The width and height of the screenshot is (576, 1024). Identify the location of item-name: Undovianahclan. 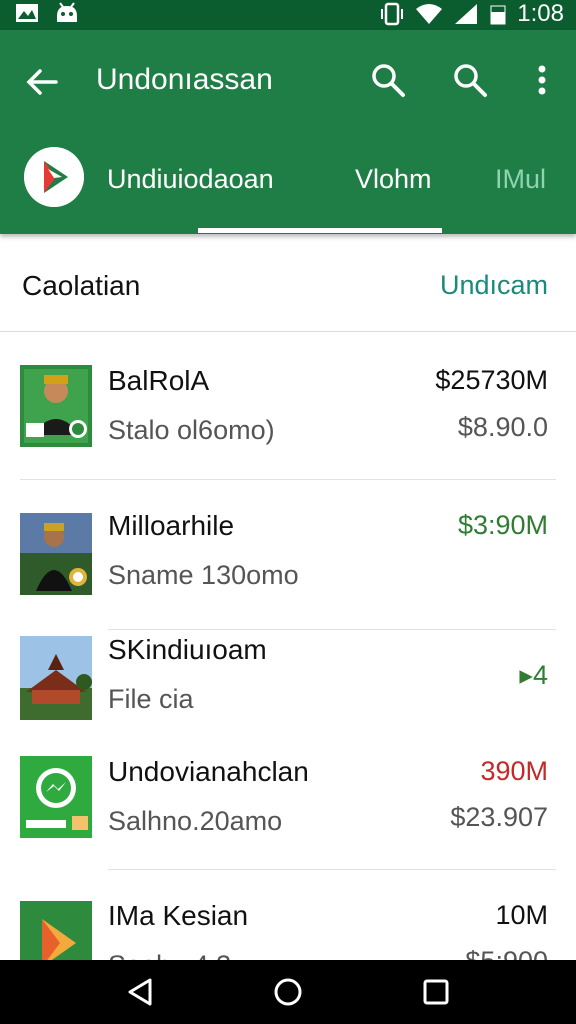
(208, 771).